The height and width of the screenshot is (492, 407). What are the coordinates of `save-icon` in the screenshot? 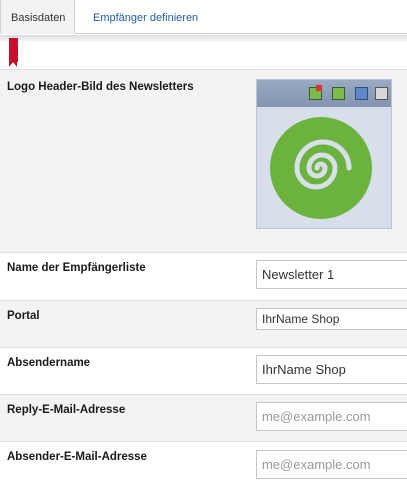 It's located at (361, 93).